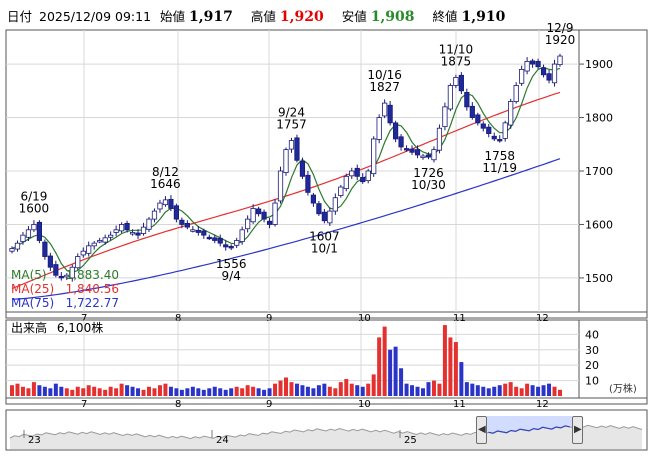 This screenshot has height=470, width=653. I want to click on navigator-left-handle: ◀, so click(481, 430).